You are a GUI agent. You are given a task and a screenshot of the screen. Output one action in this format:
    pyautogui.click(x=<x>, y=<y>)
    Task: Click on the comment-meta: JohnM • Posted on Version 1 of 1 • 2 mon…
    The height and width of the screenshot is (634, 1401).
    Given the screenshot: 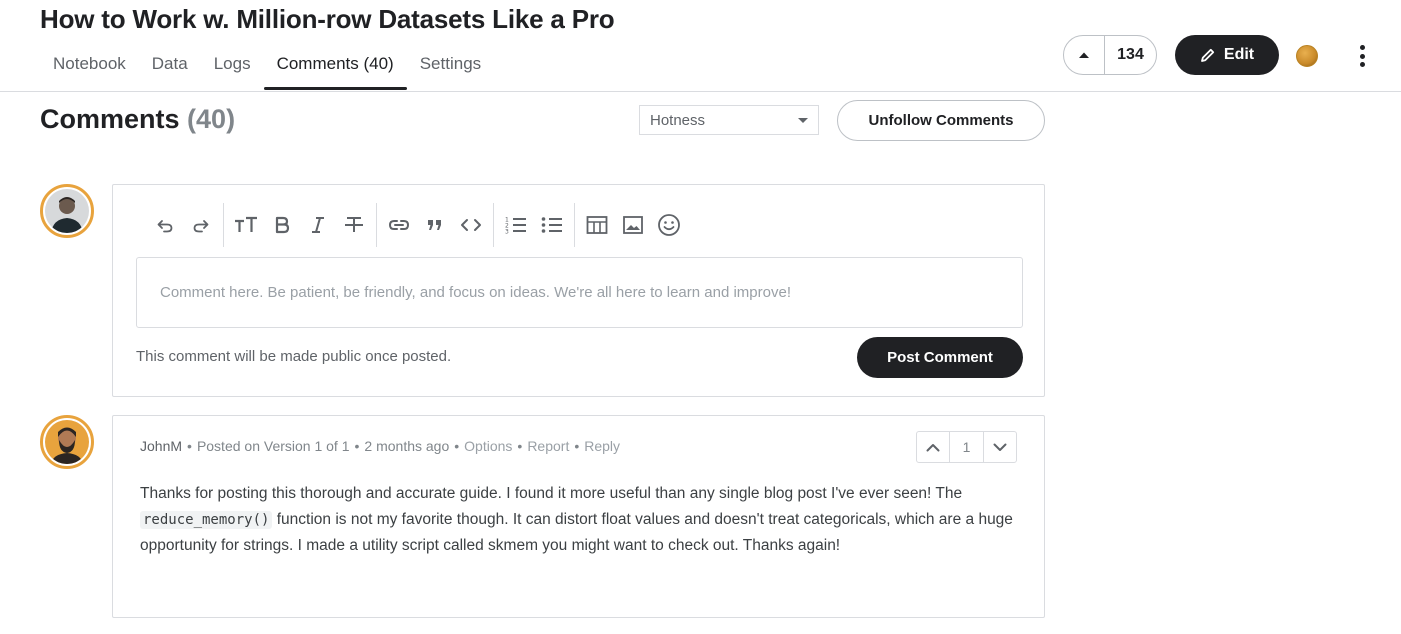 What is the action you would take?
    pyautogui.click(x=380, y=446)
    